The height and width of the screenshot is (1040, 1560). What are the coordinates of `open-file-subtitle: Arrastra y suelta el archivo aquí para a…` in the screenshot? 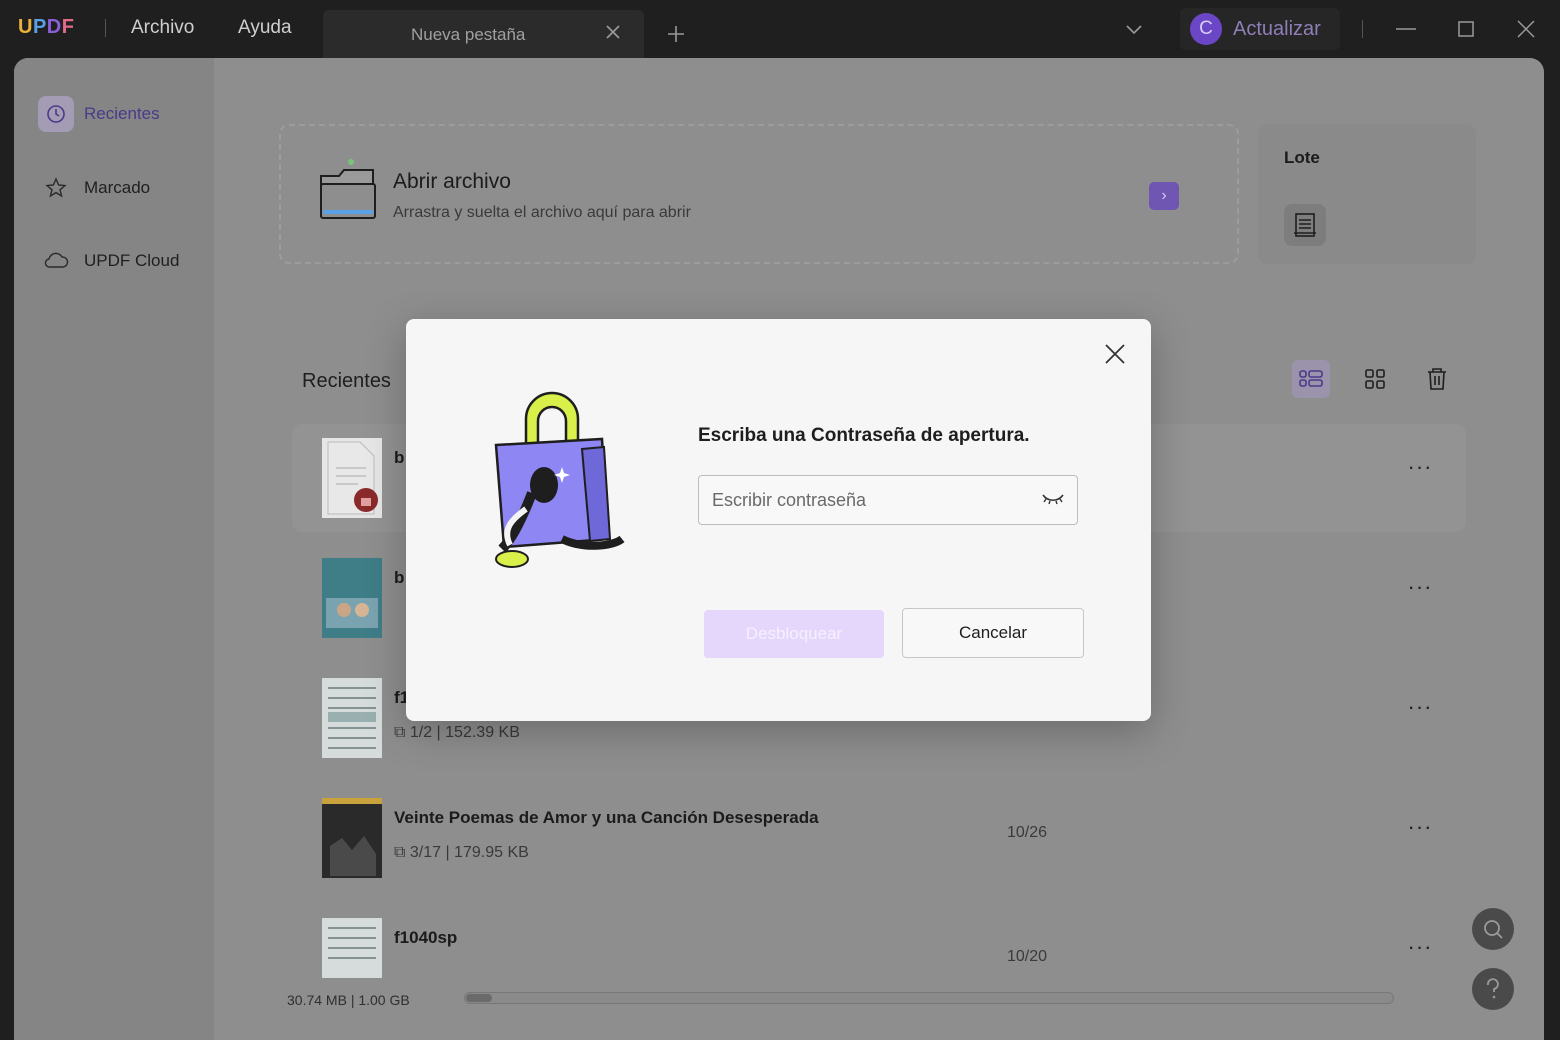 It's located at (542, 212).